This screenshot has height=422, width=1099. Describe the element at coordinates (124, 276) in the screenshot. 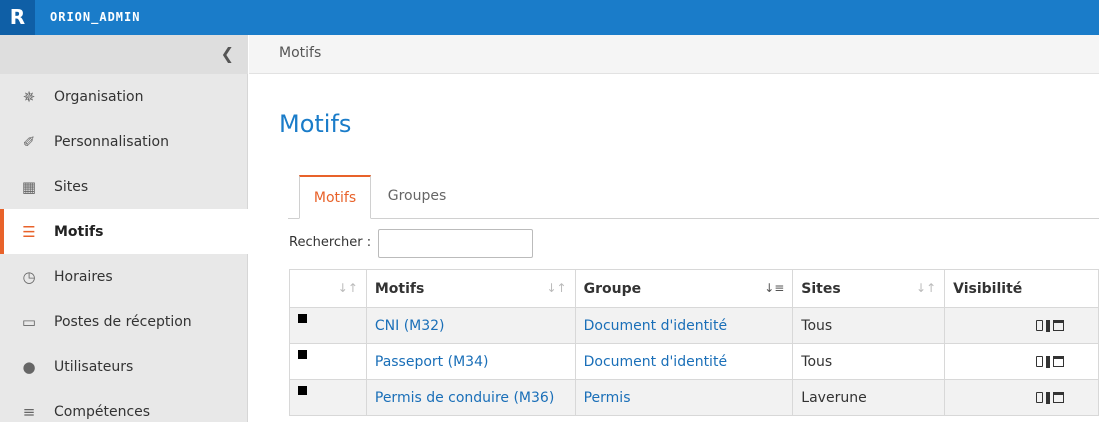

I see `sidebar-item-horaires: ◷ Horaires` at that location.